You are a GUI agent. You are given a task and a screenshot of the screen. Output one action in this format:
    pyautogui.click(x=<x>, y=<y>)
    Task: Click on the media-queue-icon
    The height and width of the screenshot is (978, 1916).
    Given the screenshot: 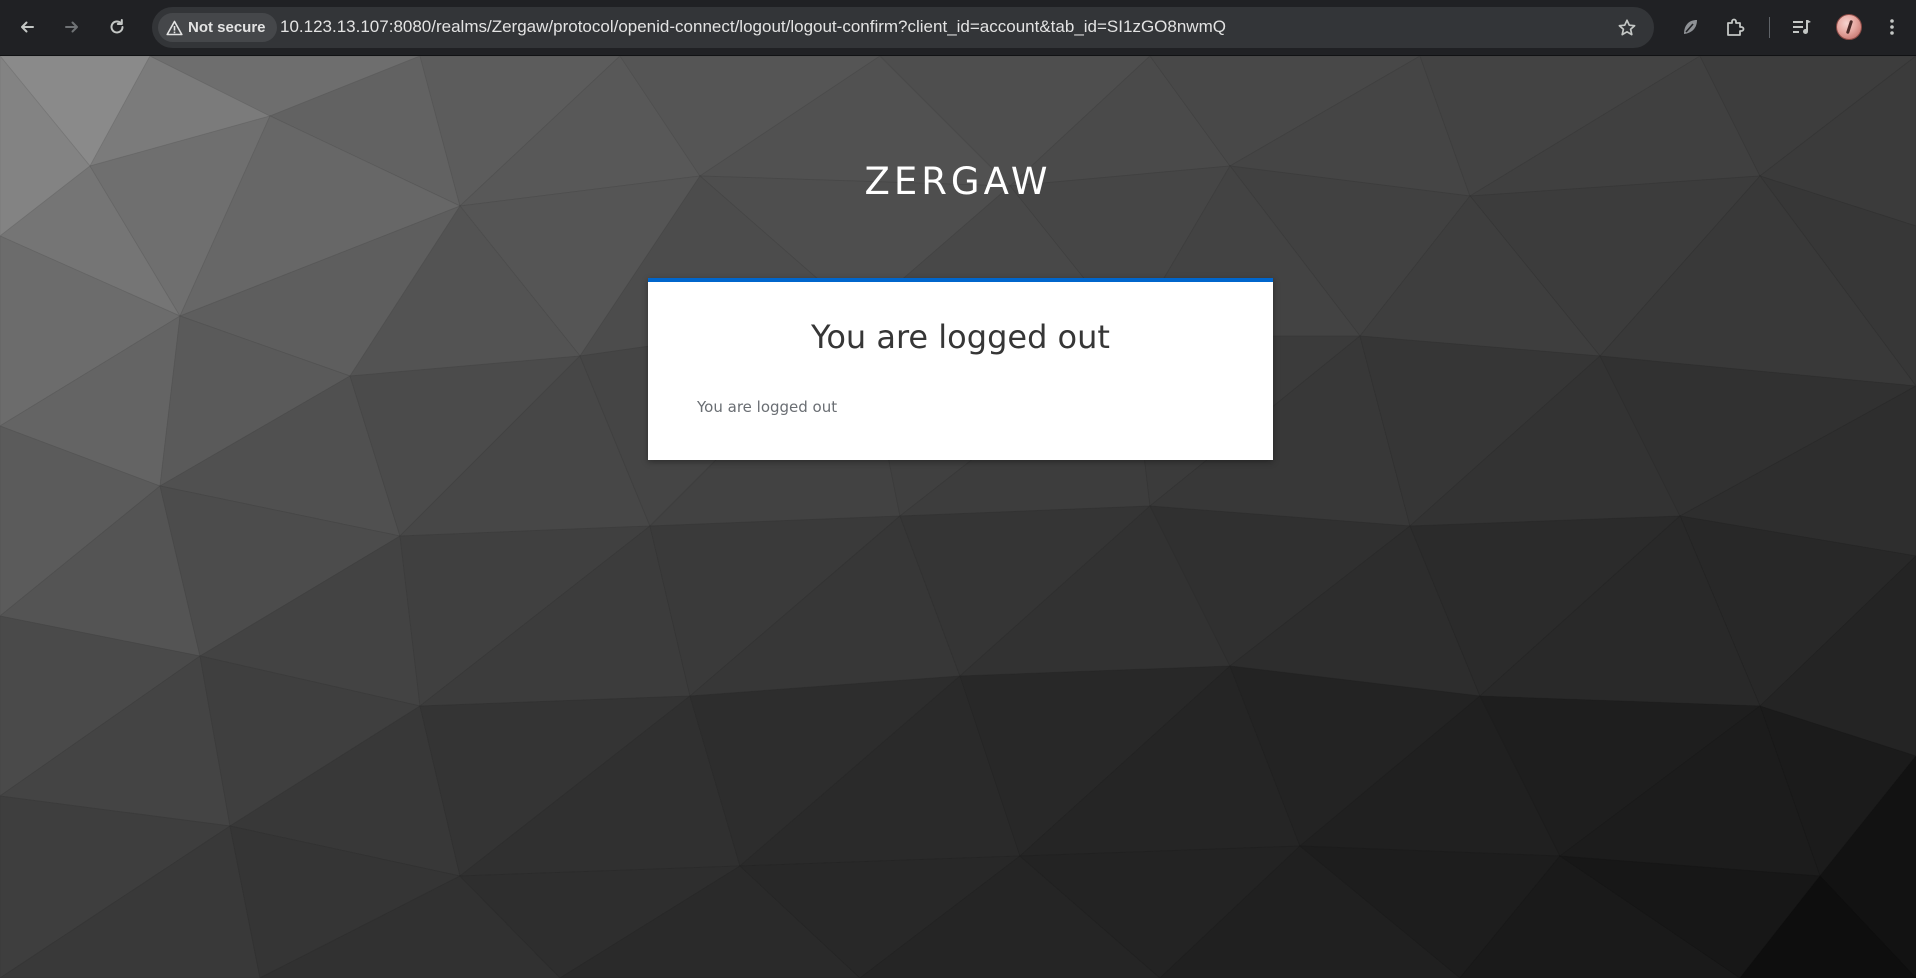 What is the action you would take?
    pyautogui.click(x=1802, y=27)
    